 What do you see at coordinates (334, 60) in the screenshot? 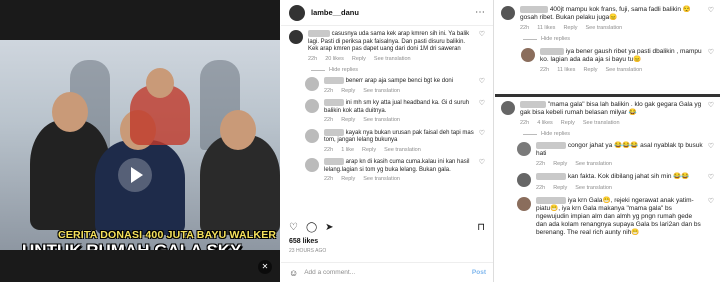
I see `comment-likes: 20 likes` at bounding box center [334, 60].